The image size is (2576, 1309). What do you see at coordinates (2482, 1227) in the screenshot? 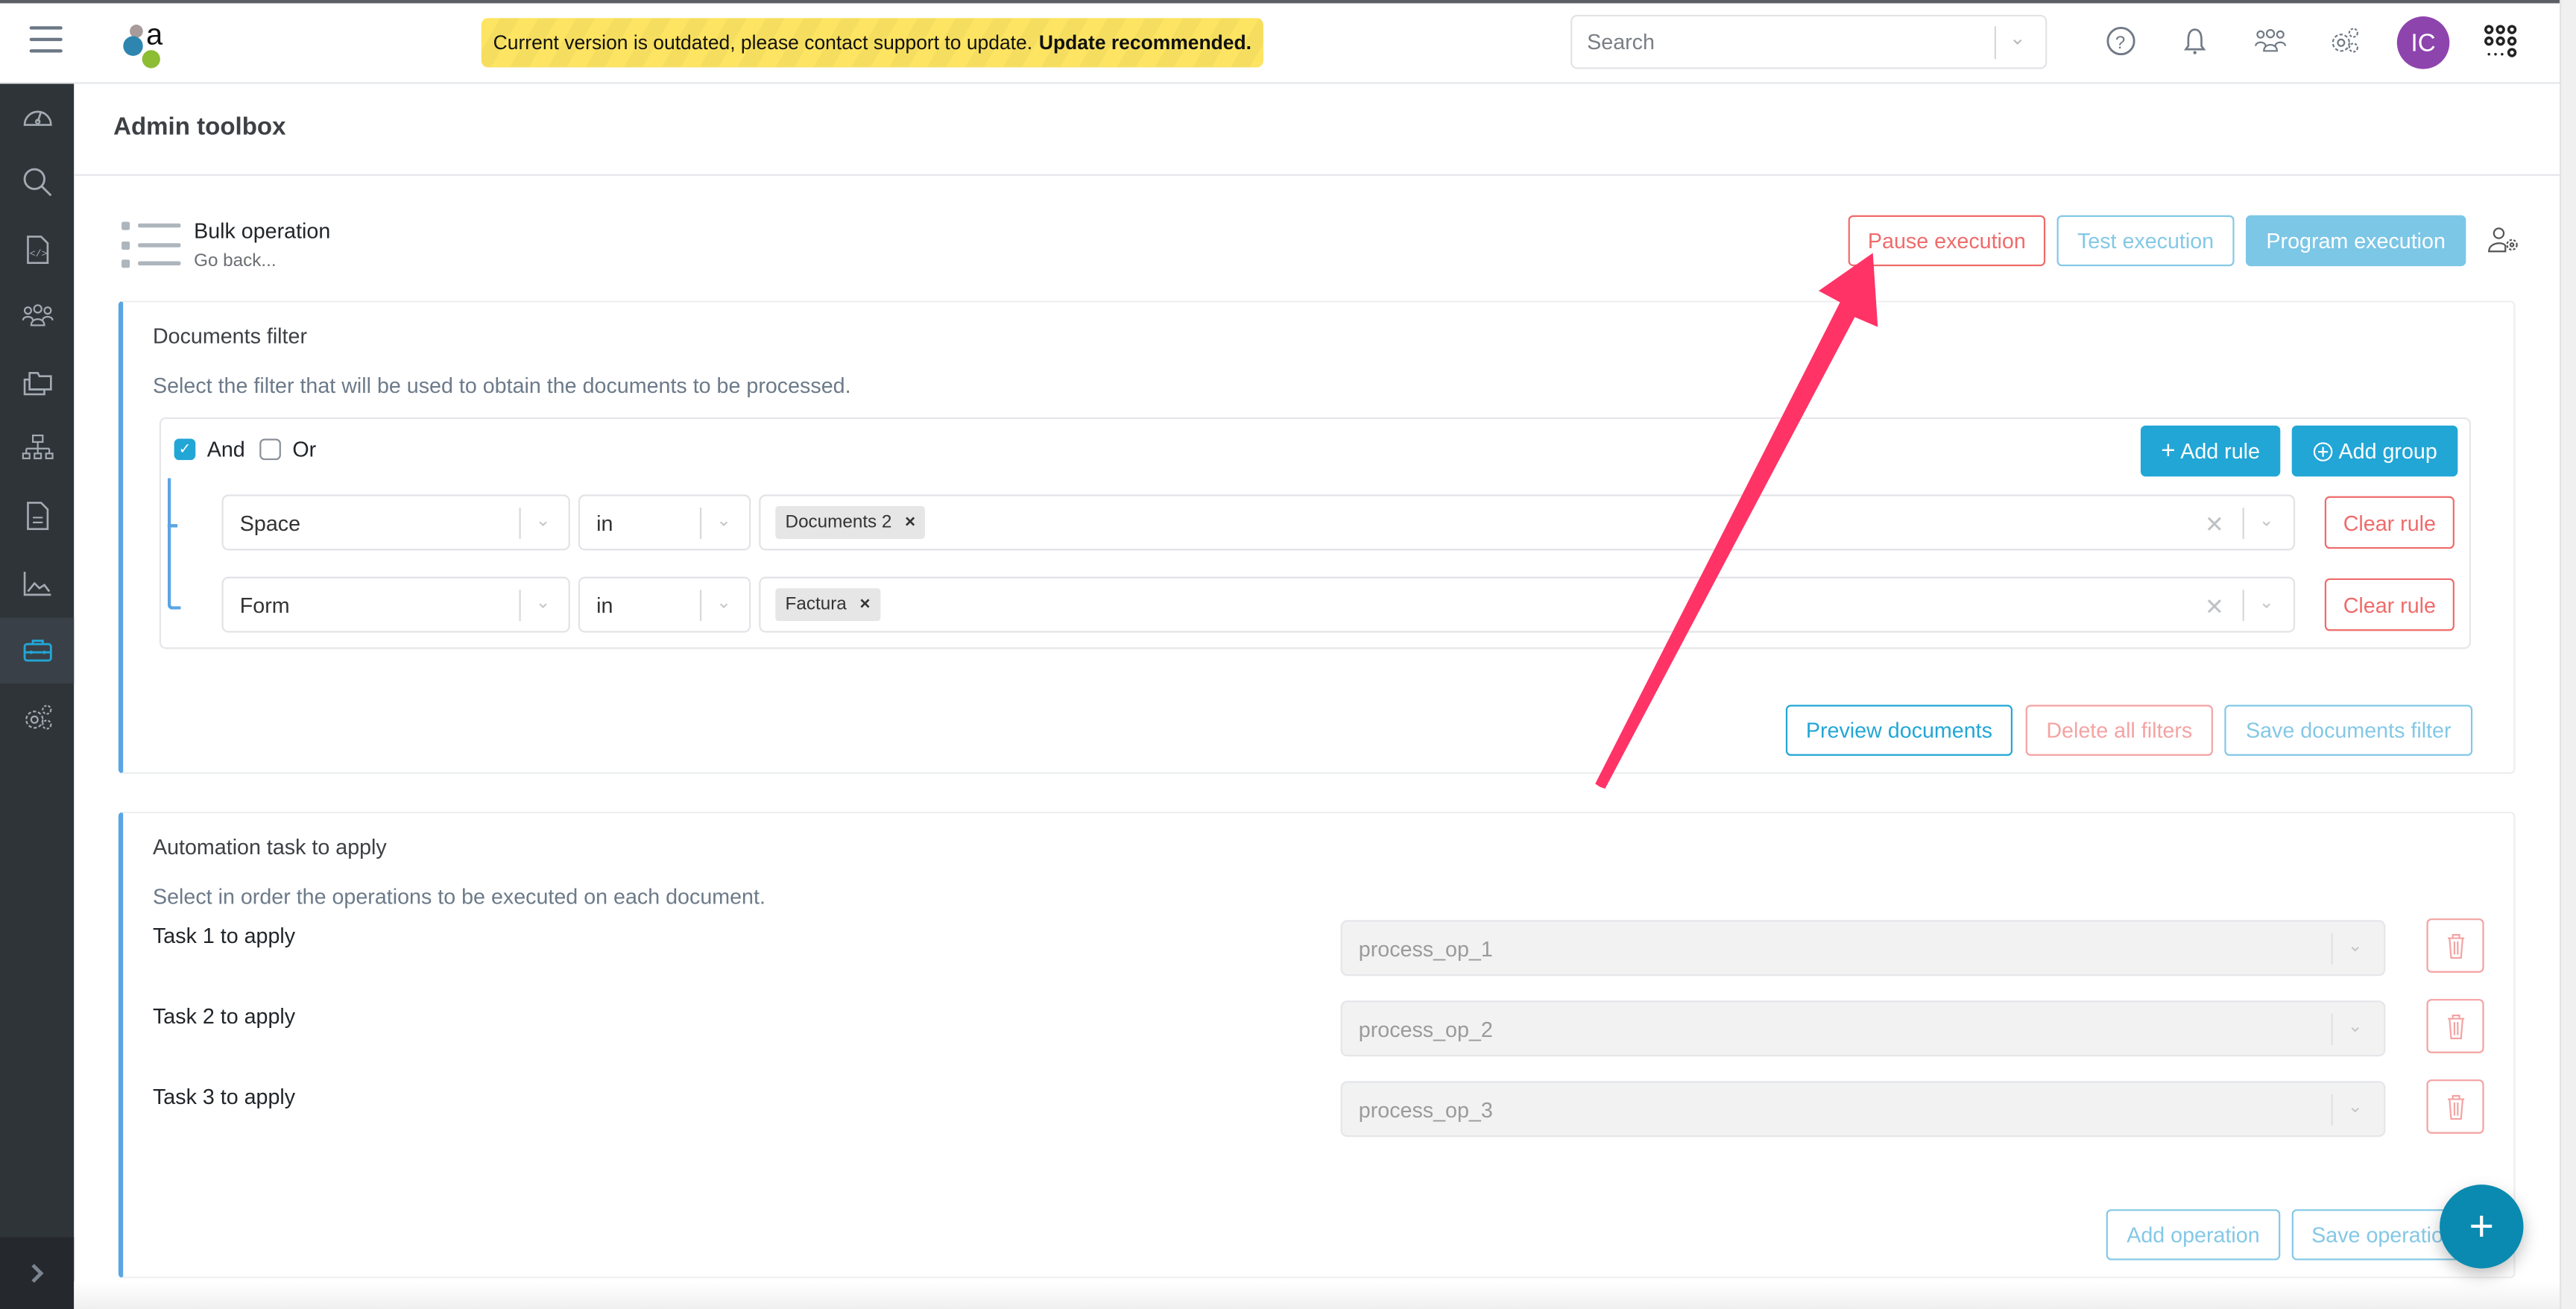
I see `floating-add-button: +` at bounding box center [2482, 1227].